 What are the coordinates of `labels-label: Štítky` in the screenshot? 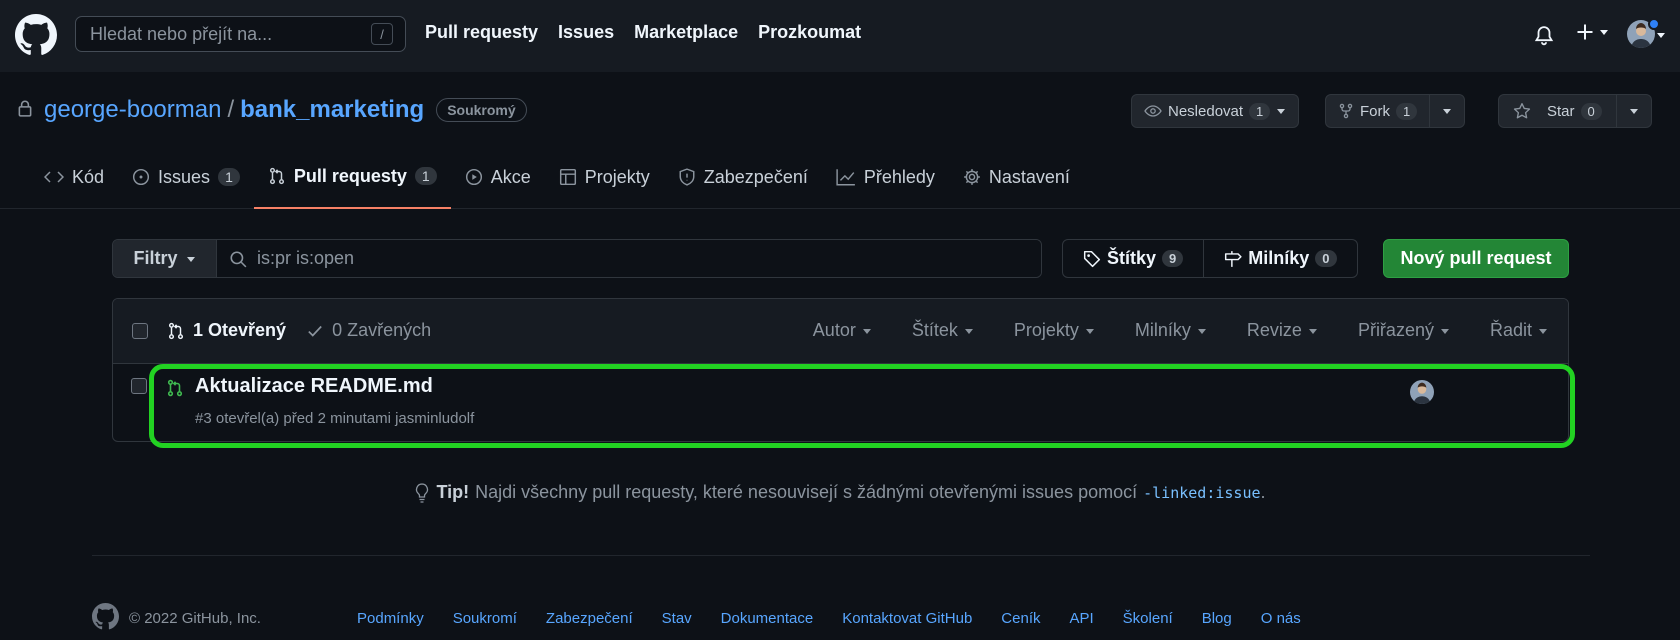 It's located at (1132, 258).